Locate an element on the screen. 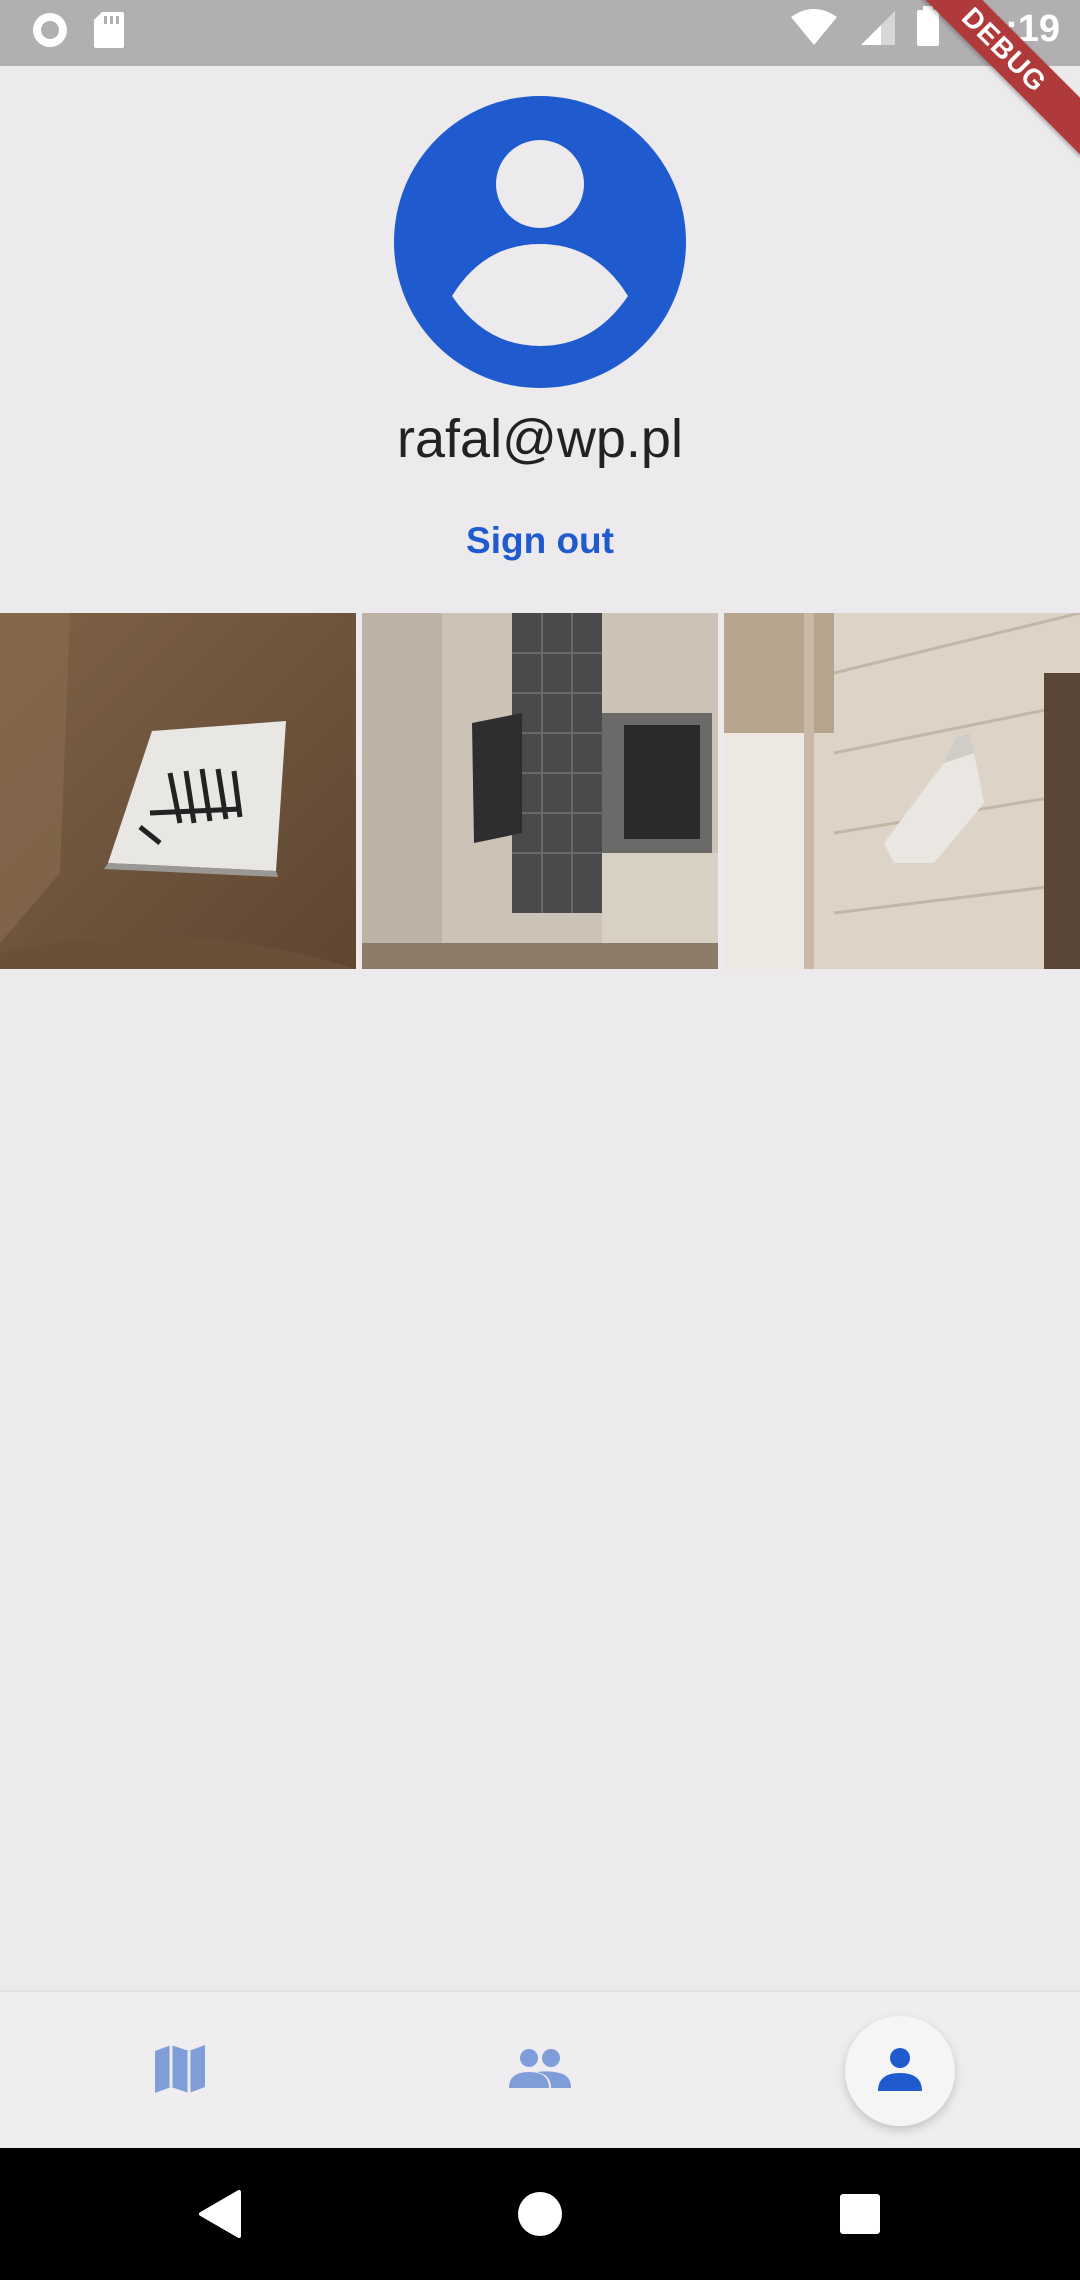 This screenshot has width=1080, height=2280. account-circle-icon is located at coordinates (540, 242).